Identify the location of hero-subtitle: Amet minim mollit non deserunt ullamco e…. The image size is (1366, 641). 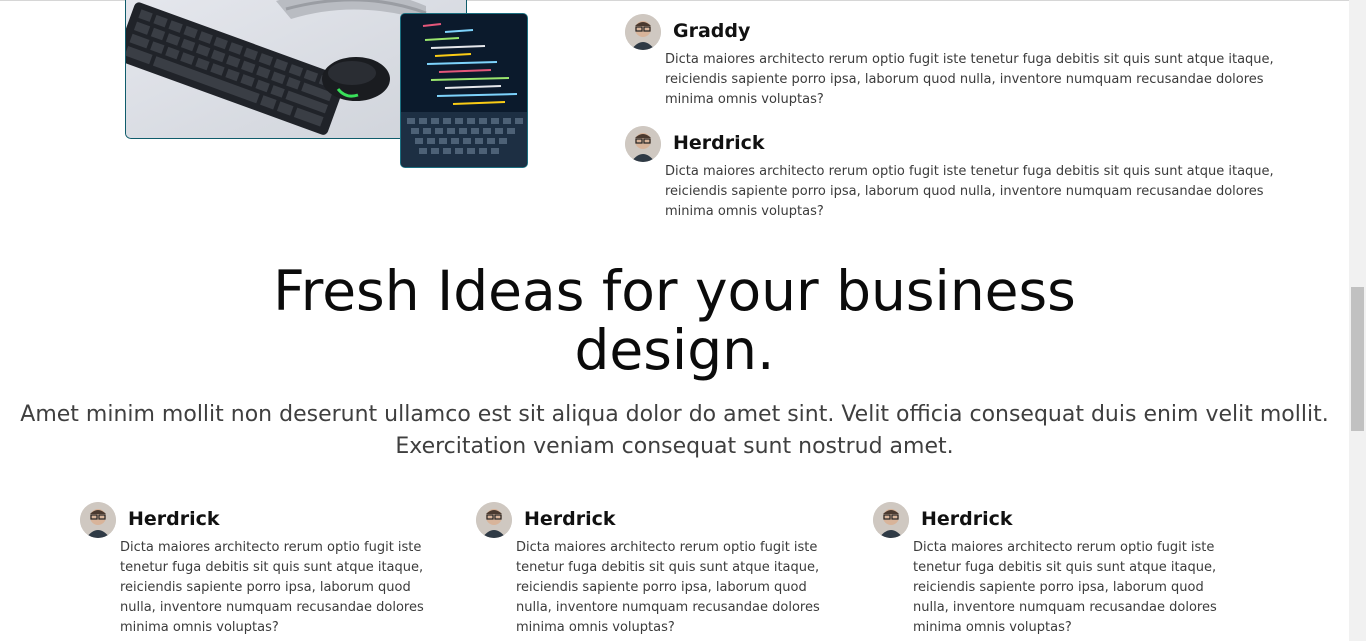
(674, 431).